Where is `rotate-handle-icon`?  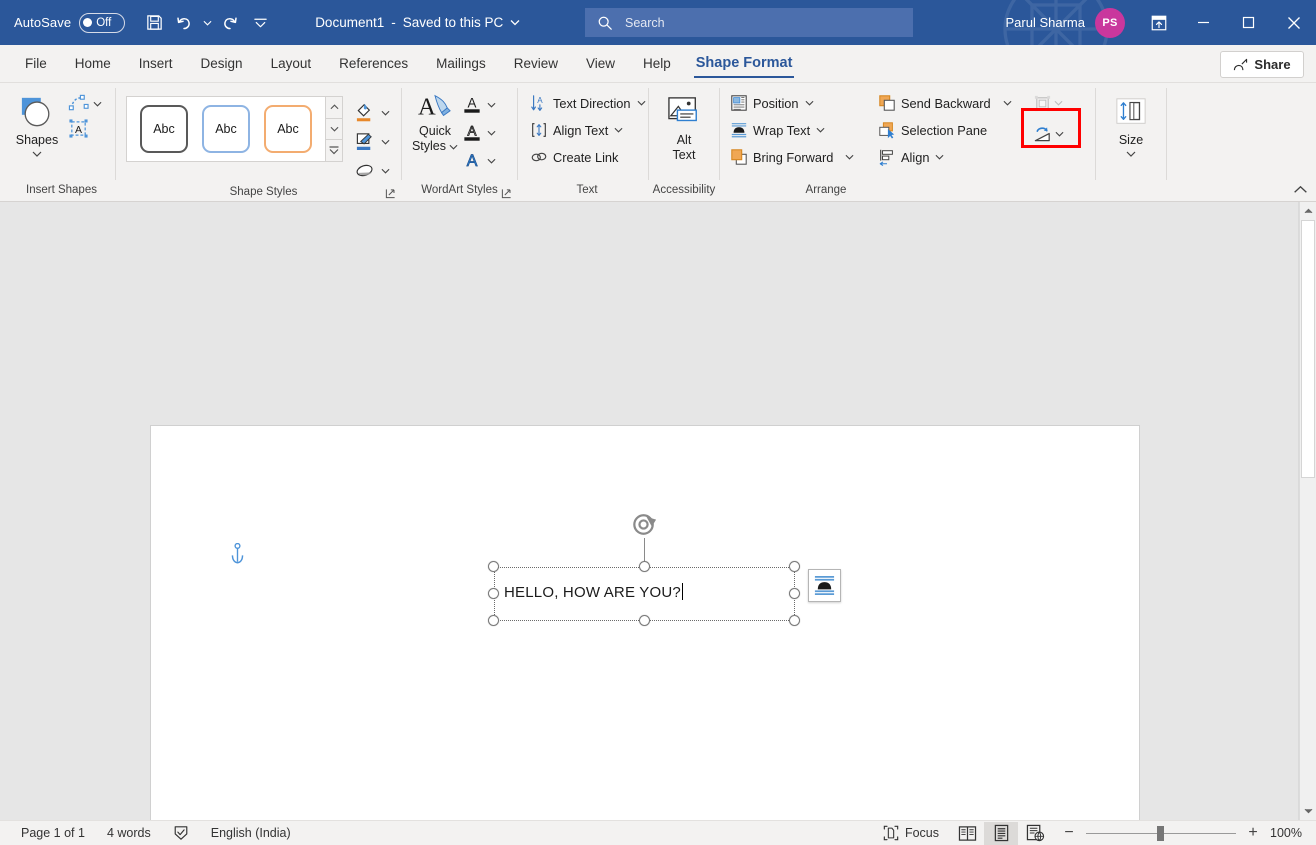
rotate-handle-icon is located at coordinates (644, 524).